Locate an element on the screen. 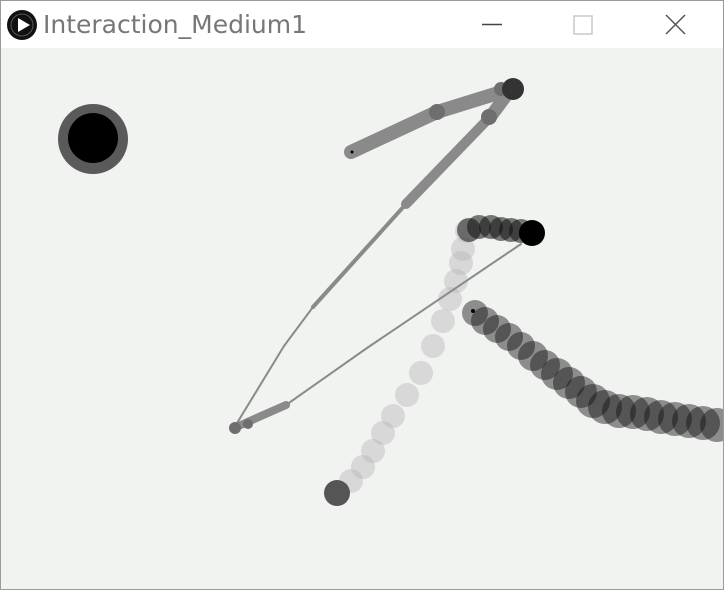 This screenshot has width=724, height=590. maximize-icon is located at coordinates (583, 25).